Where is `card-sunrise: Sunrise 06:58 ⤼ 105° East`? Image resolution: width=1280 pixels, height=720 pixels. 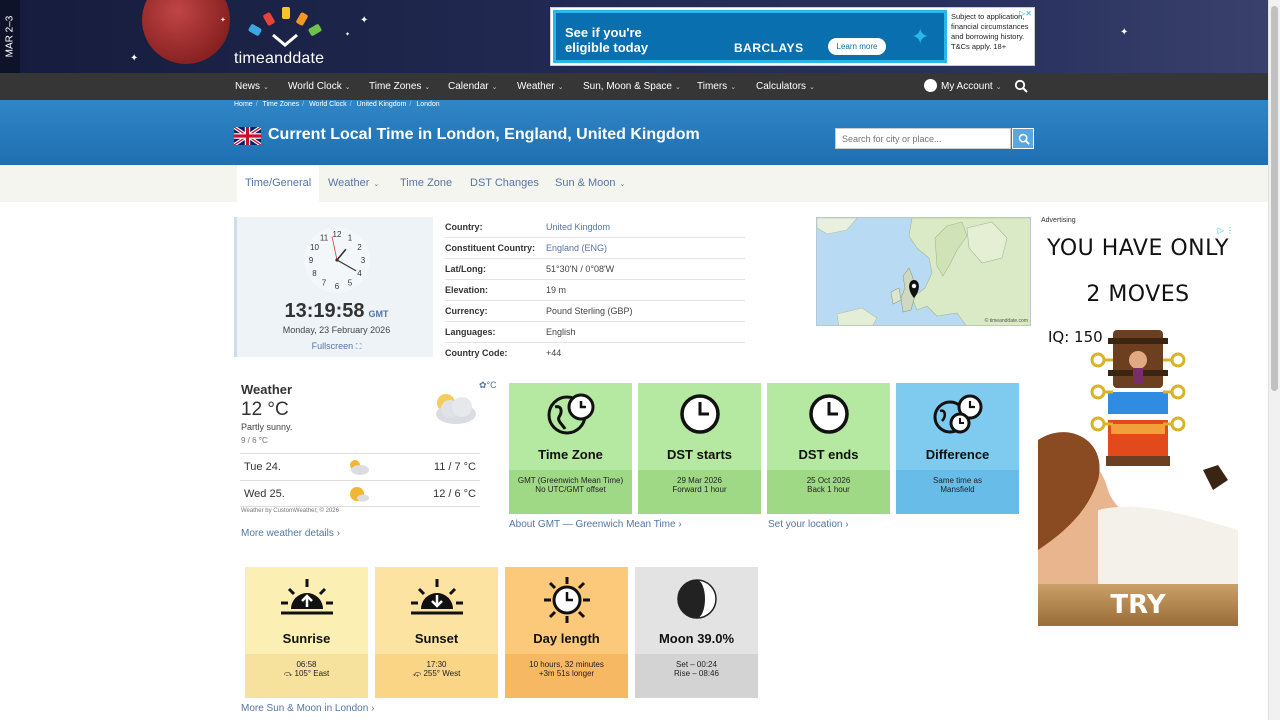 card-sunrise: Sunrise 06:58 ⤼ 105° East is located at coordinates (306, 632).